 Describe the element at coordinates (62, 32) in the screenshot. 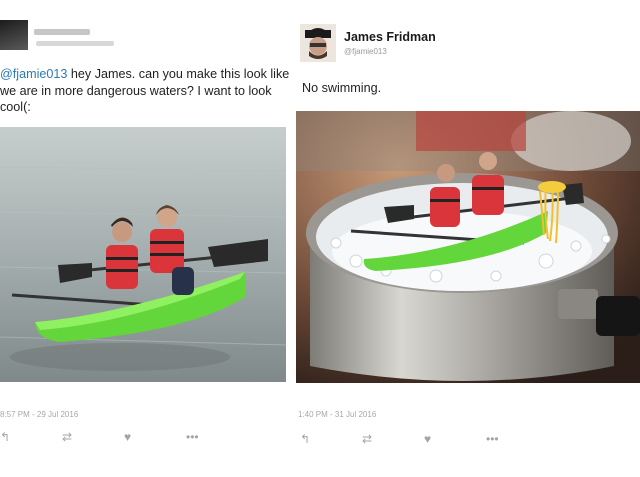

I see `redacted-name` at that location.